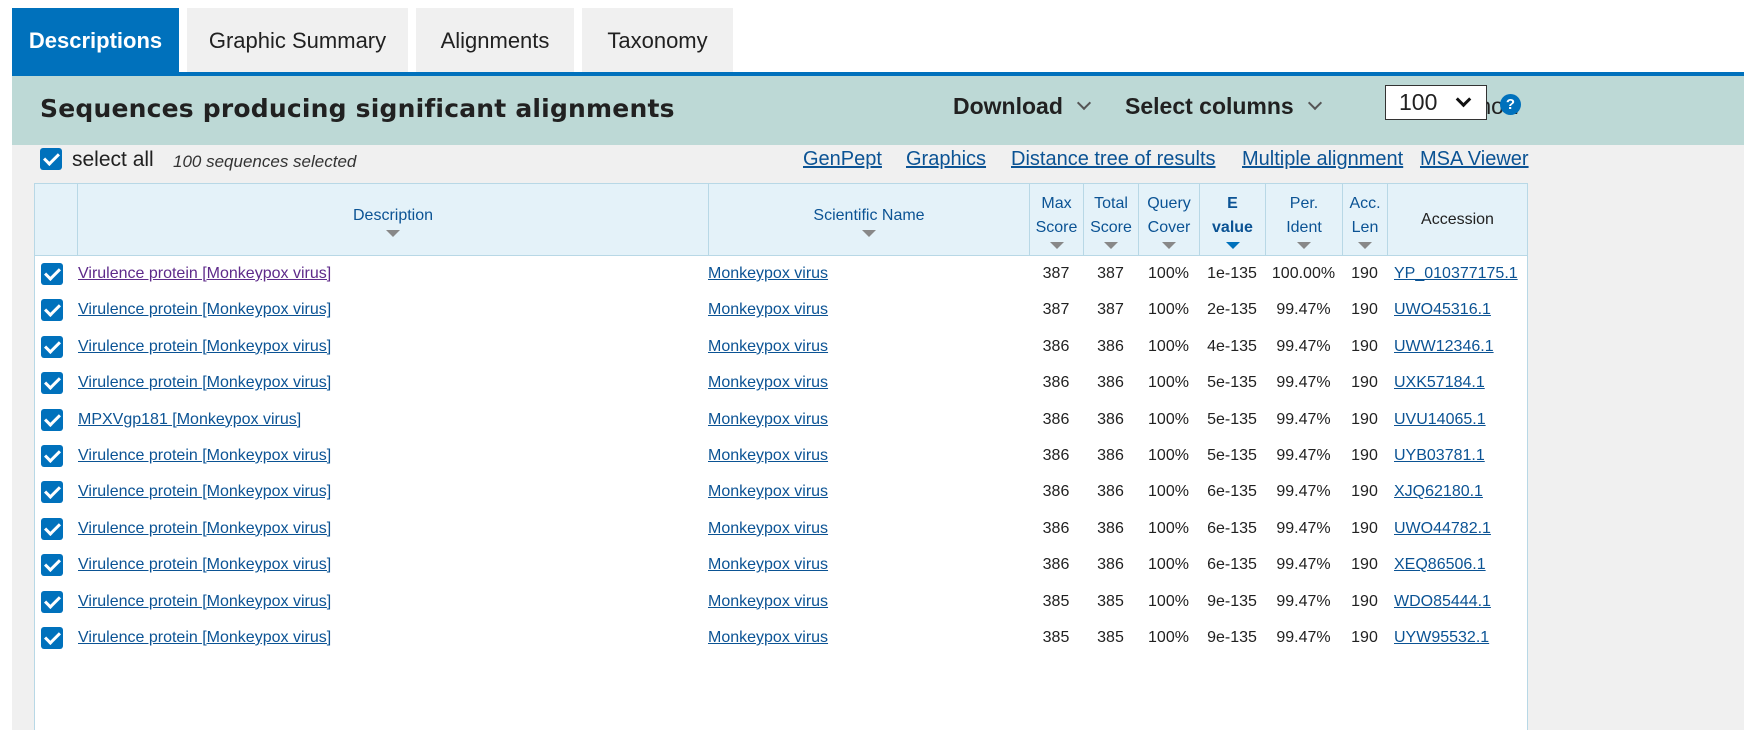 This screenshot has height=730, width=1744. I want to click on multiple-alignment-link: Multiple alignment, so click(1322, 159).